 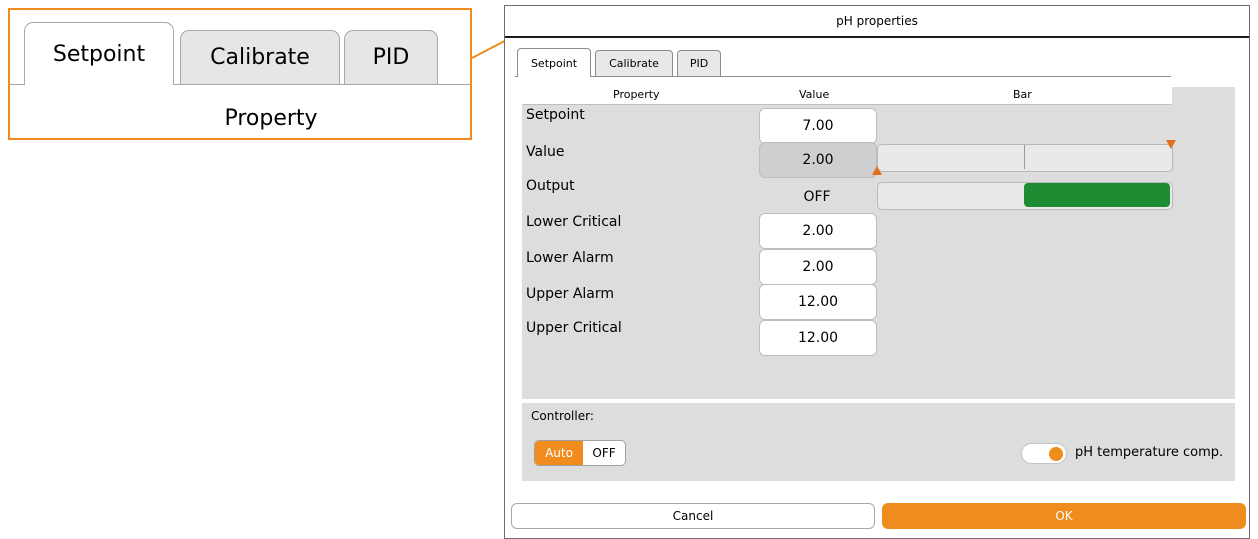 What do you see at coordinates (847, 104) in the screenshot?
I see `header-divider` at bounding box center [847, 104].